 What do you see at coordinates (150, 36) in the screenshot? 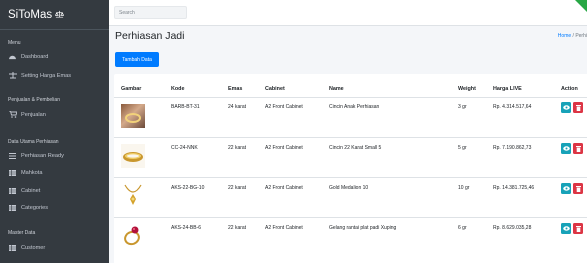
I see `page-title: Perhiasan Jadi` at bounding box center [150, 36].